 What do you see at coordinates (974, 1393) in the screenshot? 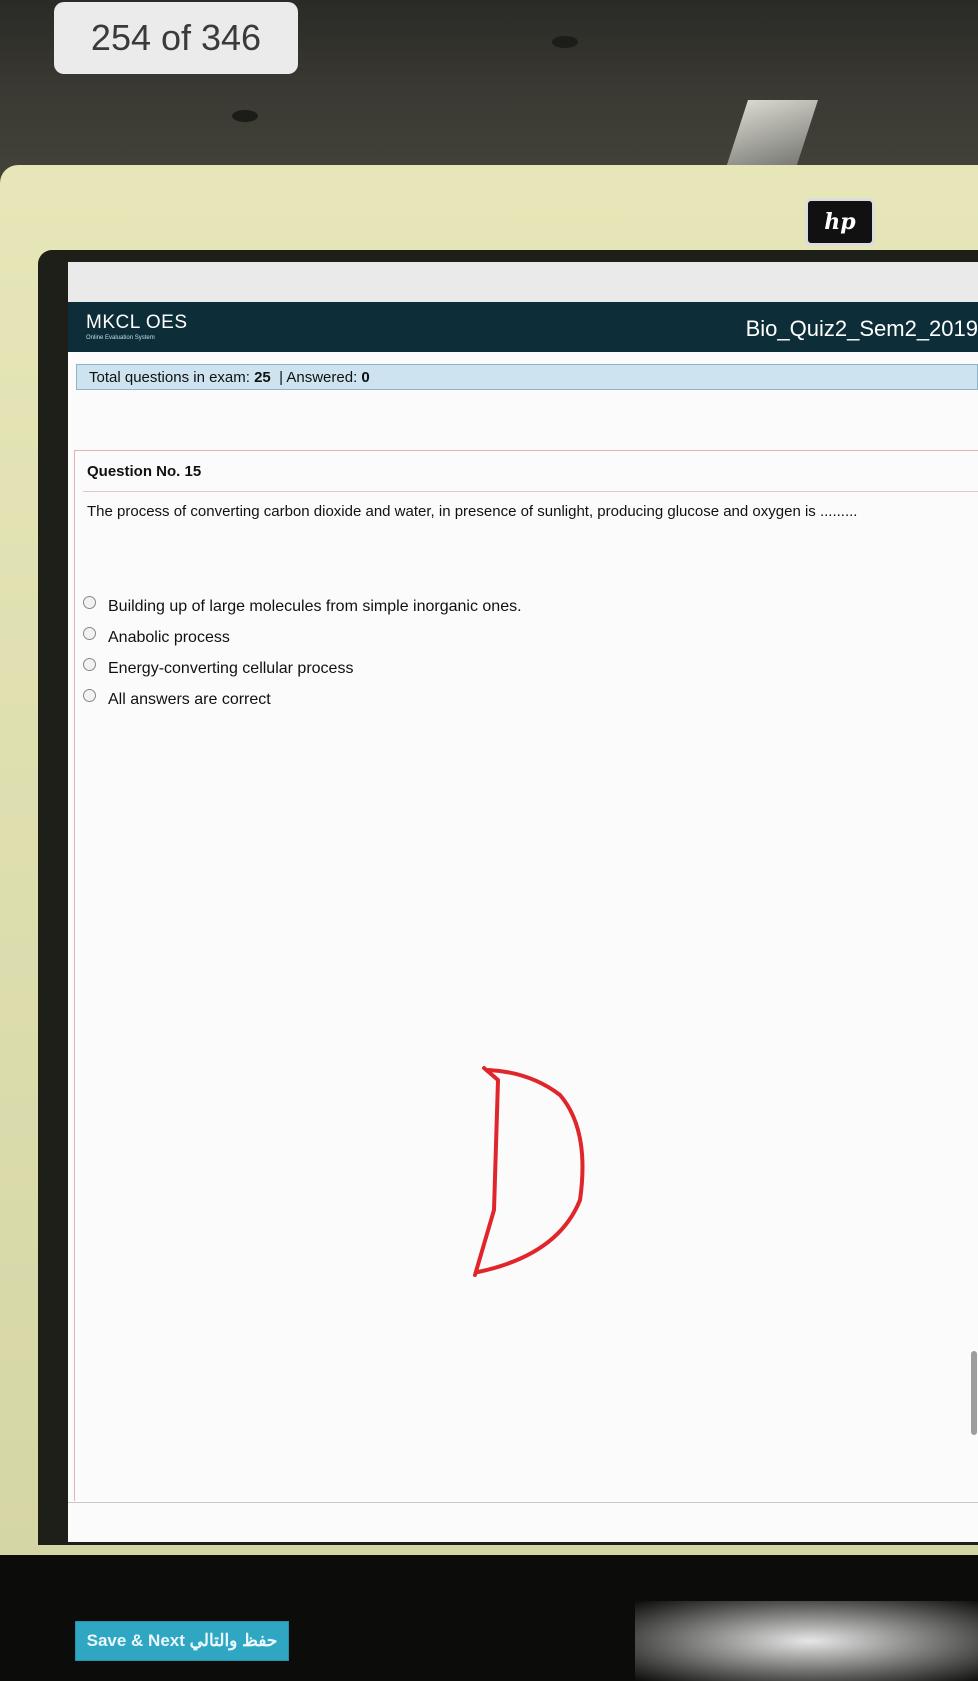
I see `scrollbar` at bounding box center [974, 1393].